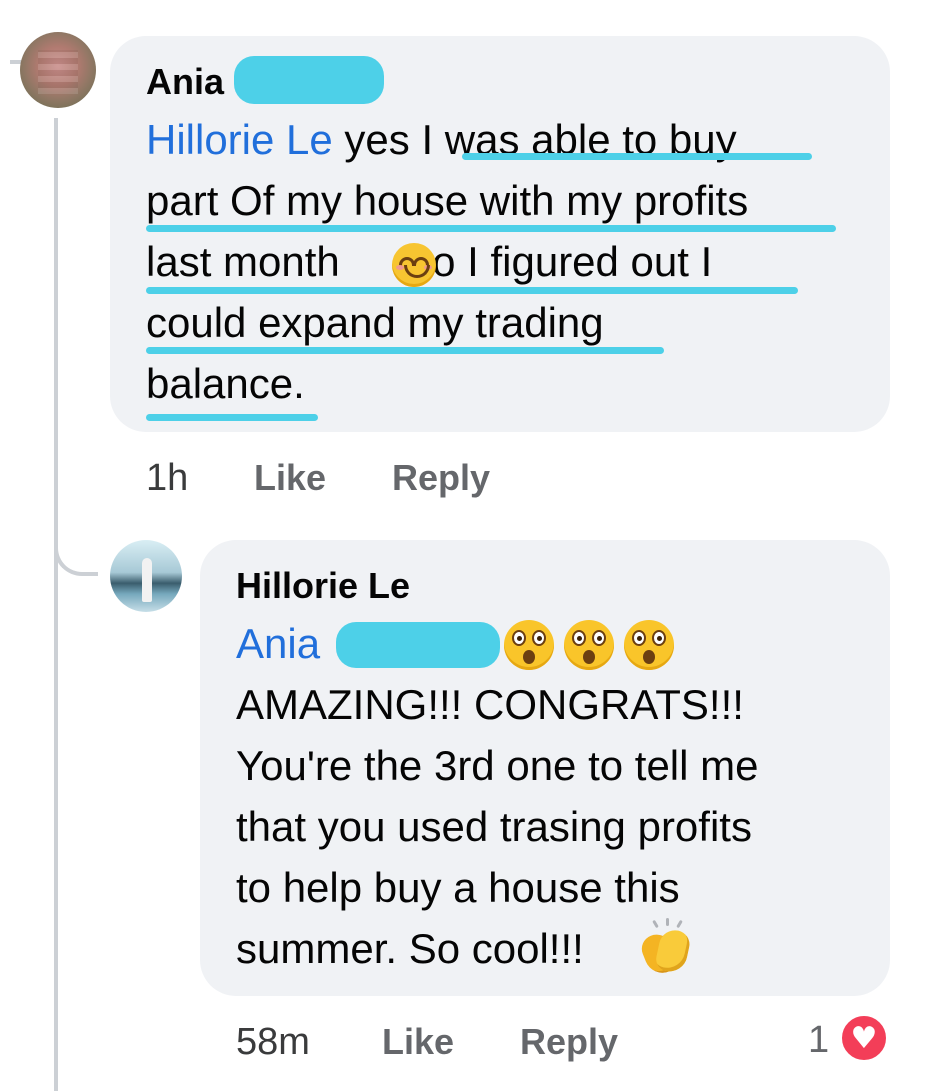 Image resolution: width=926 pixels, height=1091 pixels. I want to click on comment-line-2: part Of my house with my profits, so click(447, 200).